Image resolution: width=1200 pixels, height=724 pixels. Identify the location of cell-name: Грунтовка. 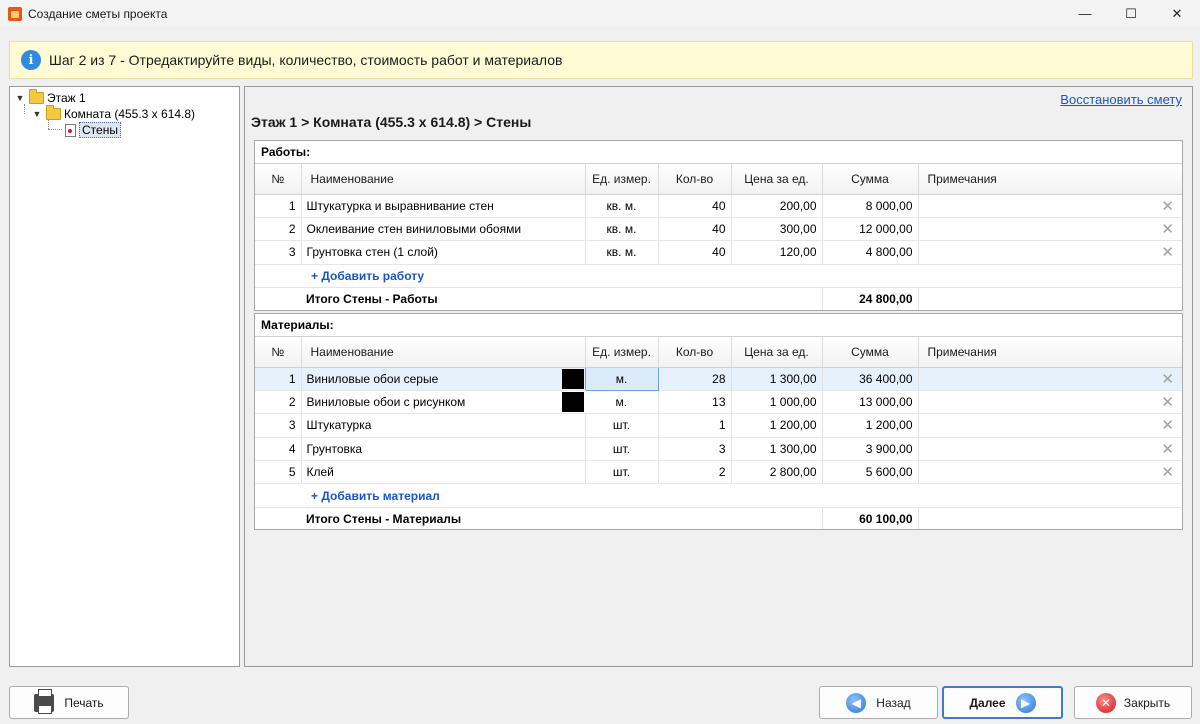
(443, 449).